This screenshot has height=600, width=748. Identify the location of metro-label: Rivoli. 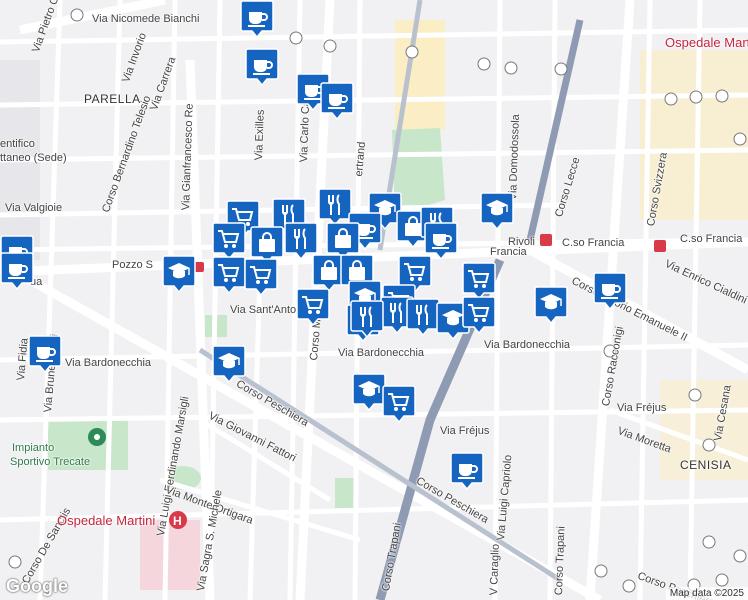
(521, 242).